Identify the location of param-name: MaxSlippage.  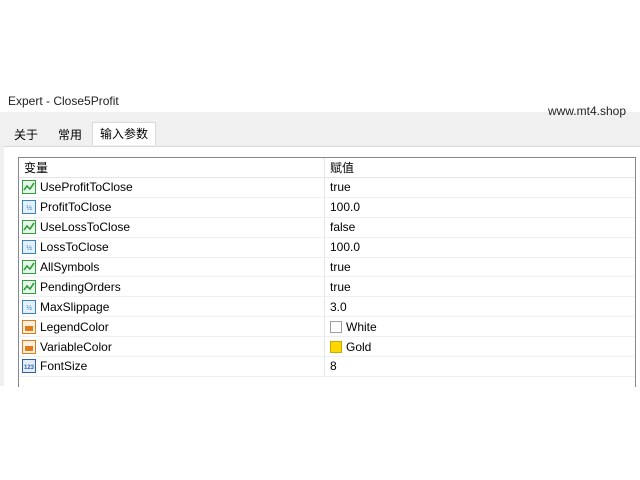
(75, 306).